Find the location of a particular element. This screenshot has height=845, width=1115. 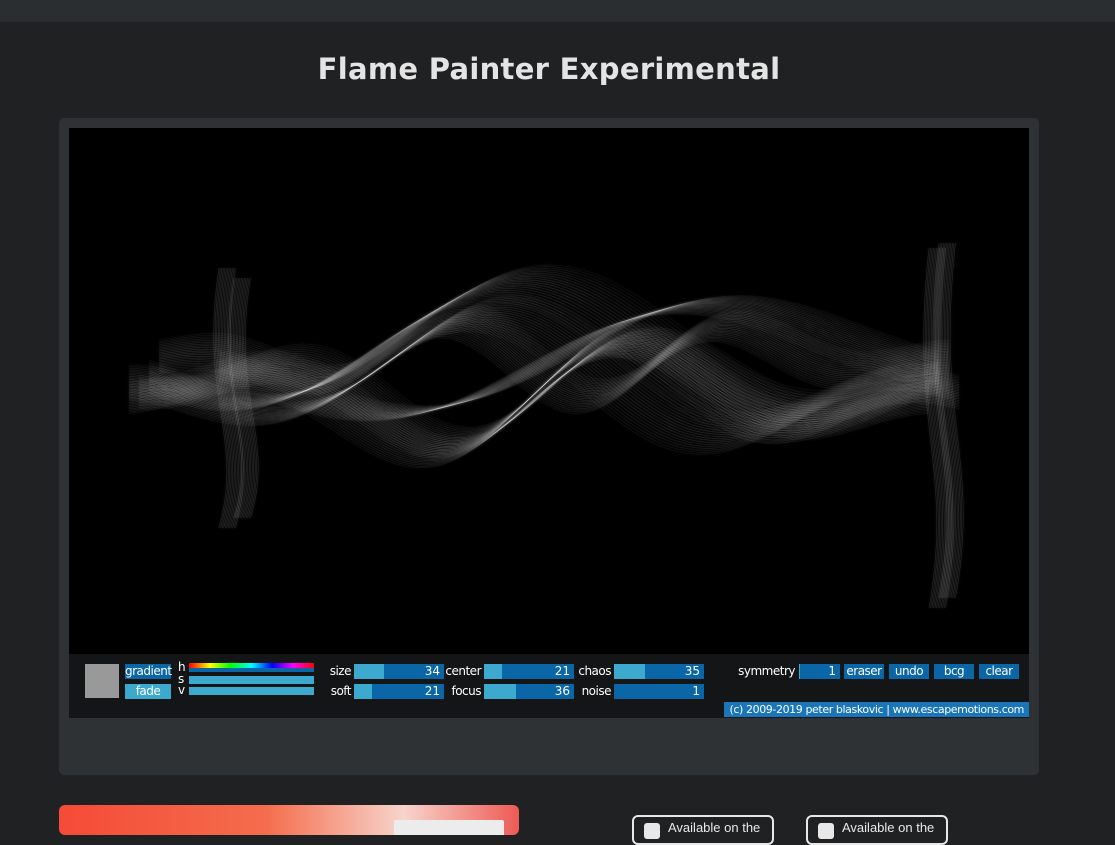

symmetry-value: 1 is located at coordinates (832, 671).